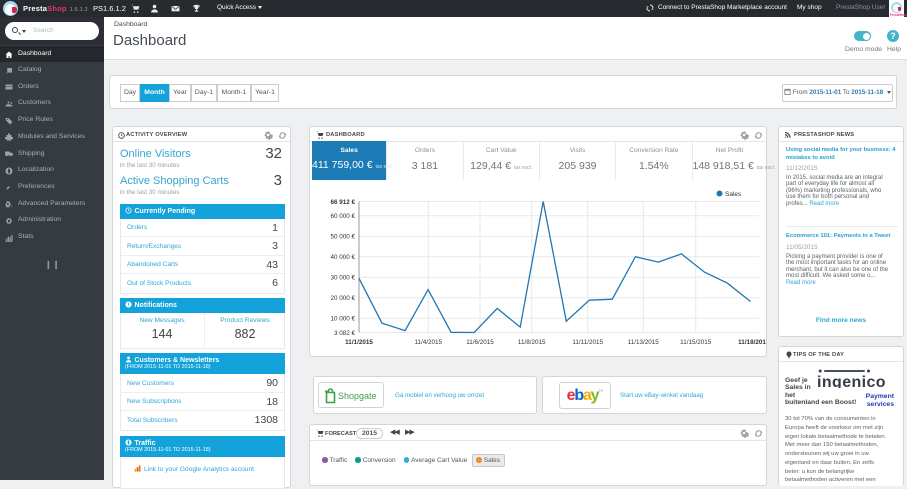 The image size is (907, 489). Describe the element at coordinates (342, 257) in the screenshot. I see `svg-text: 40 000 €` at that location.